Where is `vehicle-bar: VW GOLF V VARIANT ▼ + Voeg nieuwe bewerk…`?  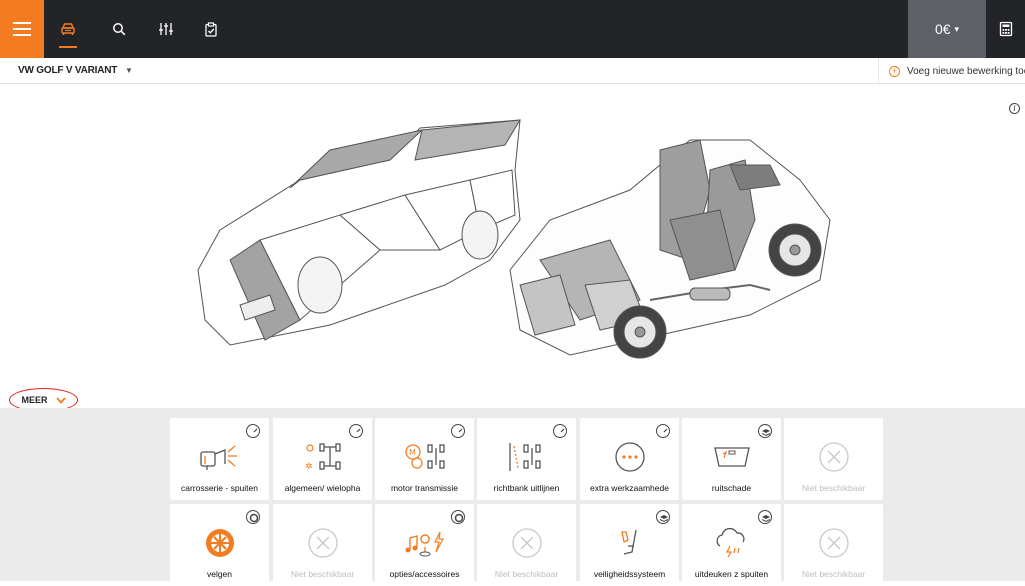 vehicle-bar: VW GOLF V VARIANT ▼ + Voeg nieuwe bewerk… is located at coordinates (512, 71).